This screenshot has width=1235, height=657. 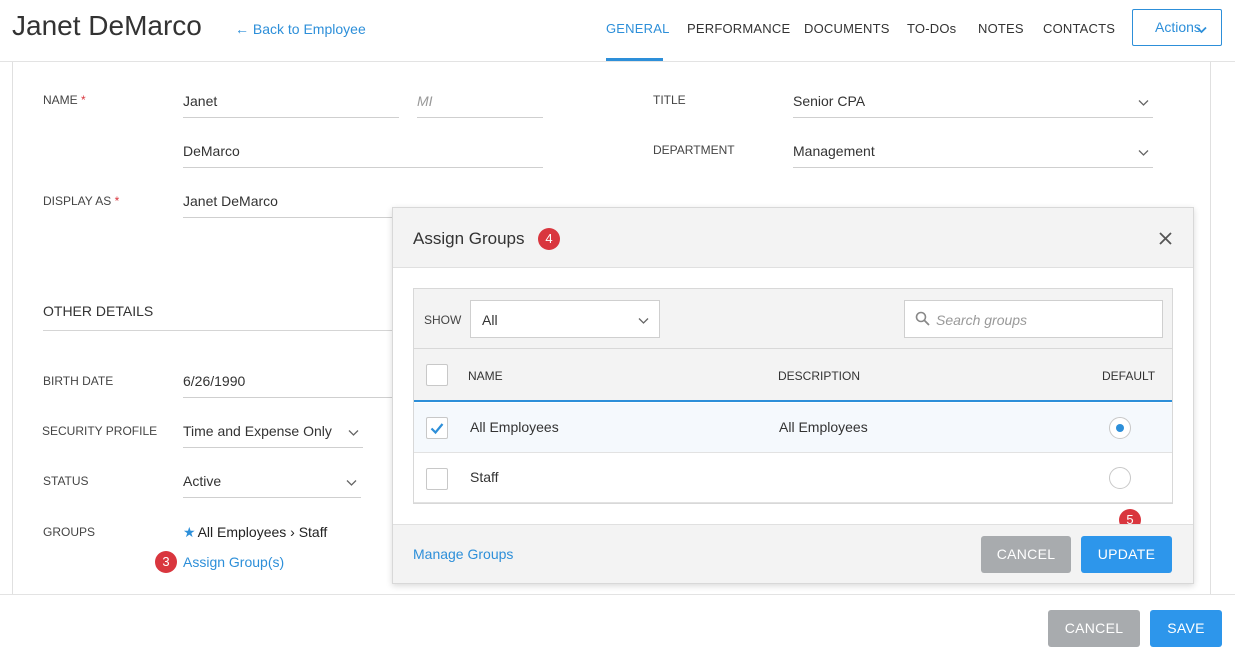 What do you see at coordinates (847, 28) in the screenshot?
I see `tab-documents: DOCUMENTS` at bounding box center [847, 28].